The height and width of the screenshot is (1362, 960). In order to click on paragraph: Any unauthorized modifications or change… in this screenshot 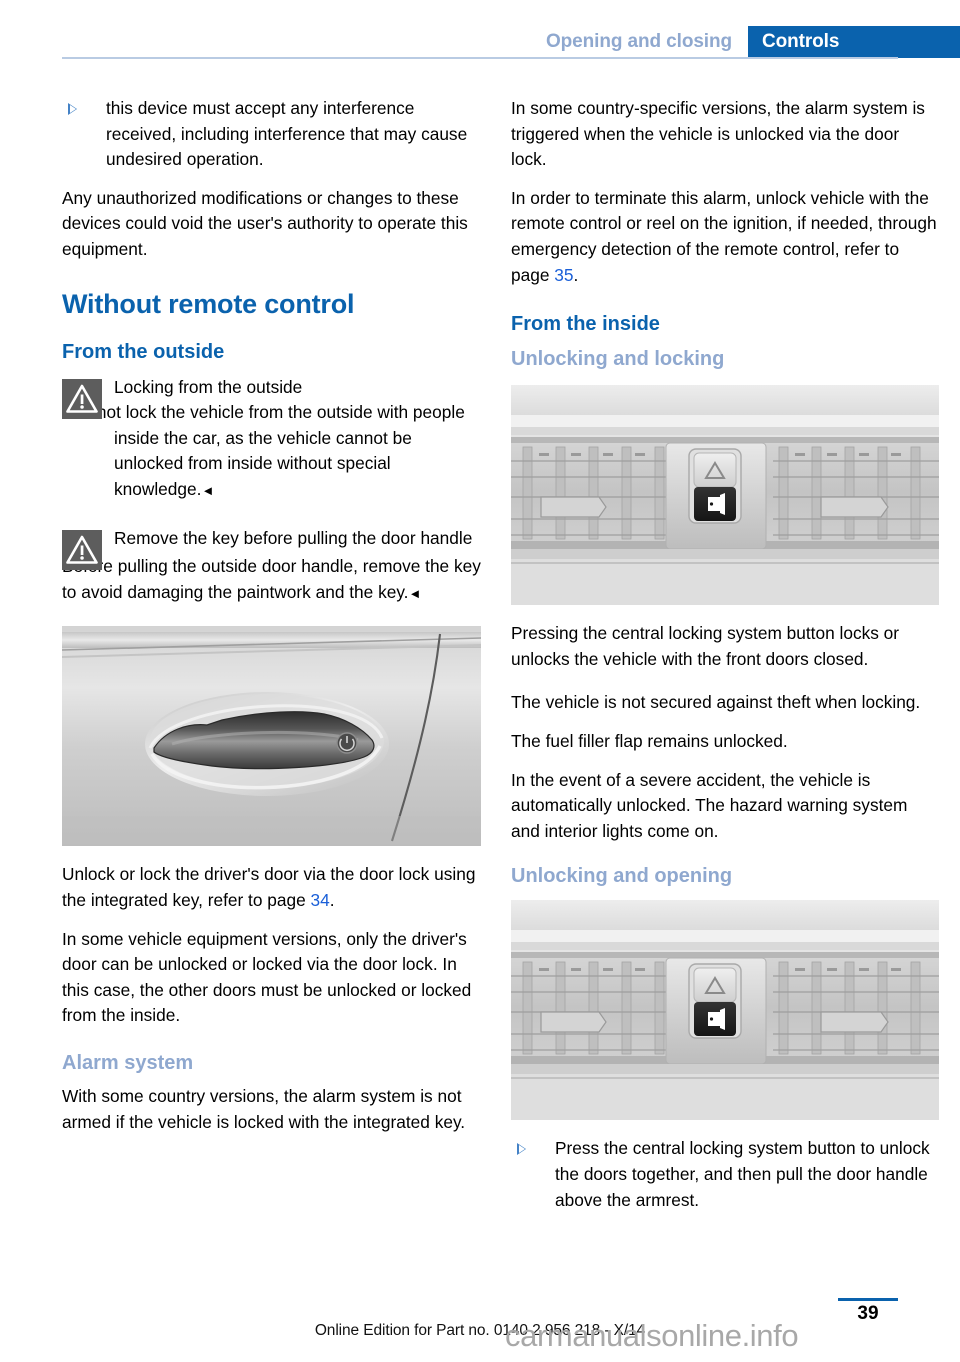, I will do `click(265, 223)`.